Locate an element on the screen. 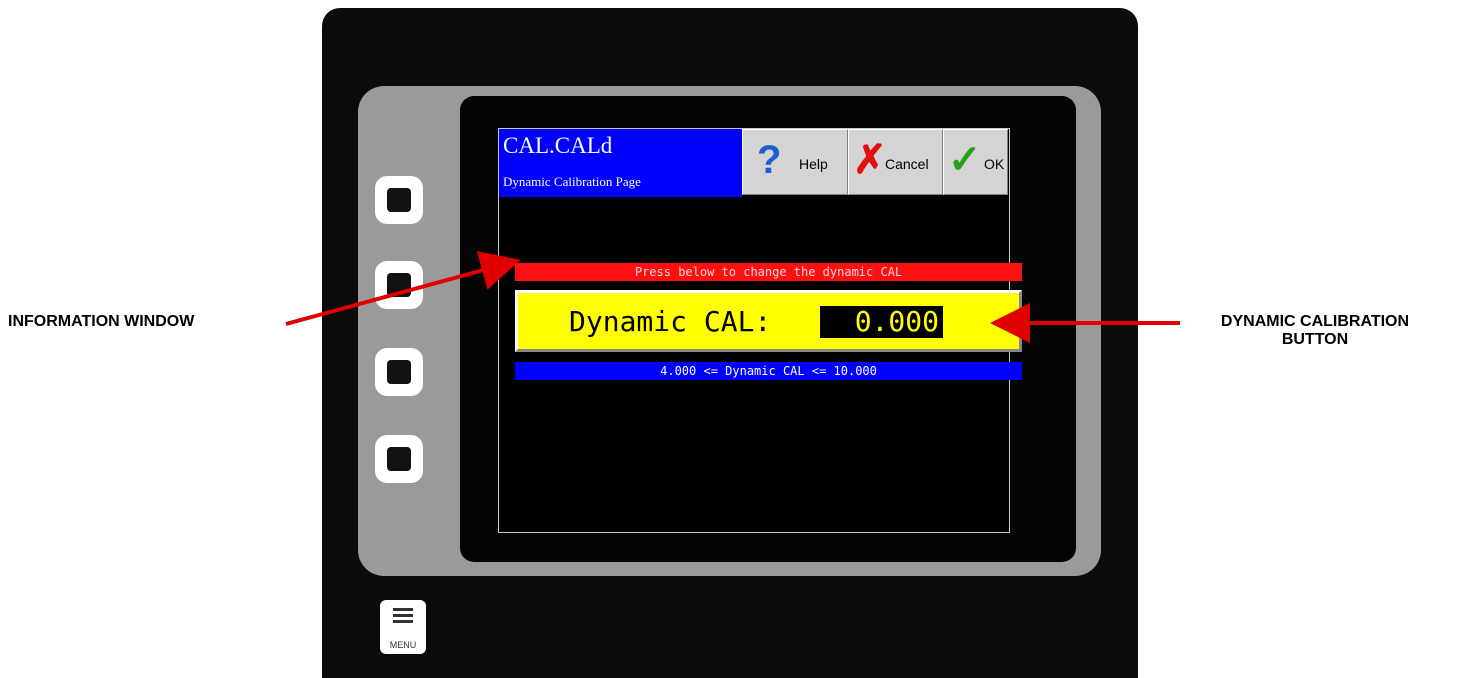 This screenshot has width=1460, height=678. information-window-arrow is located at coordinates (403, 288).